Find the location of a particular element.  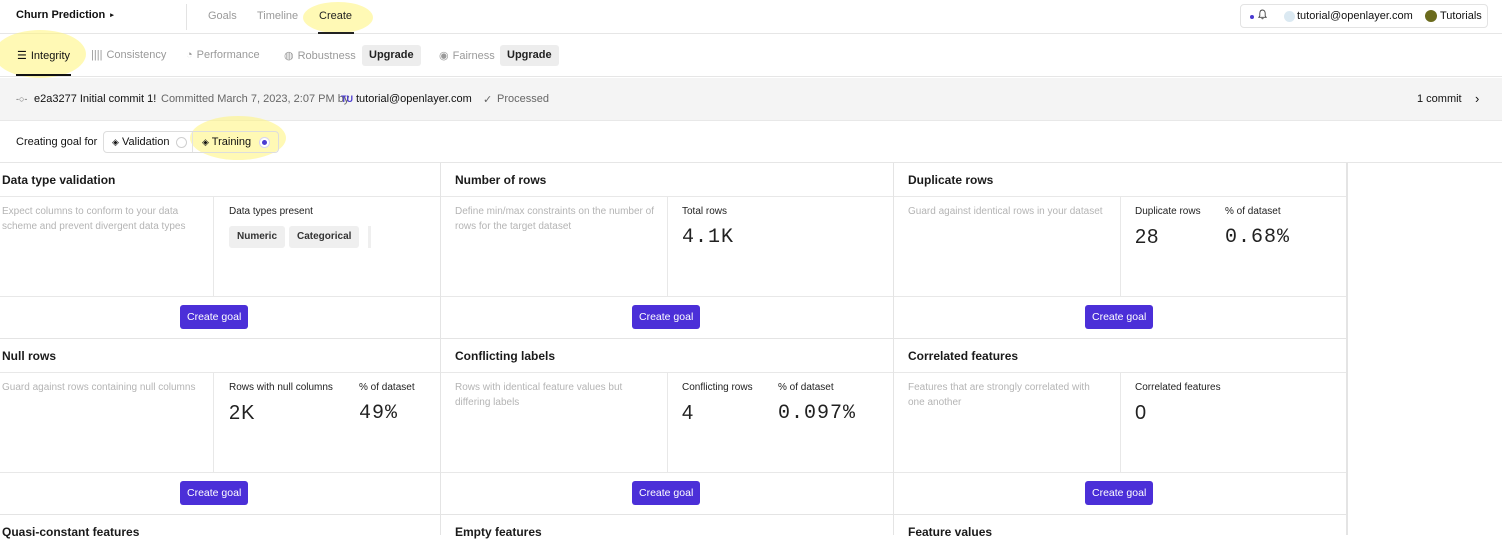

tab-robustness: ◍ Robustness is located at coordinates (320, 55).